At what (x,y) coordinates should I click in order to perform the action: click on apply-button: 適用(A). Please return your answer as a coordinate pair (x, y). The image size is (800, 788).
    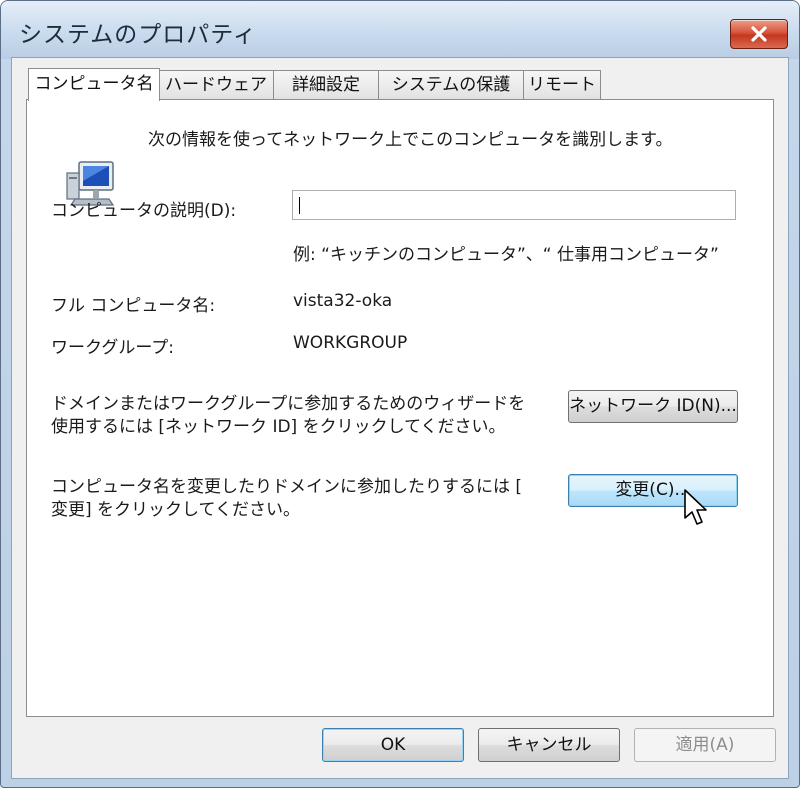
    Looking at the image, I should click on (705, 745).